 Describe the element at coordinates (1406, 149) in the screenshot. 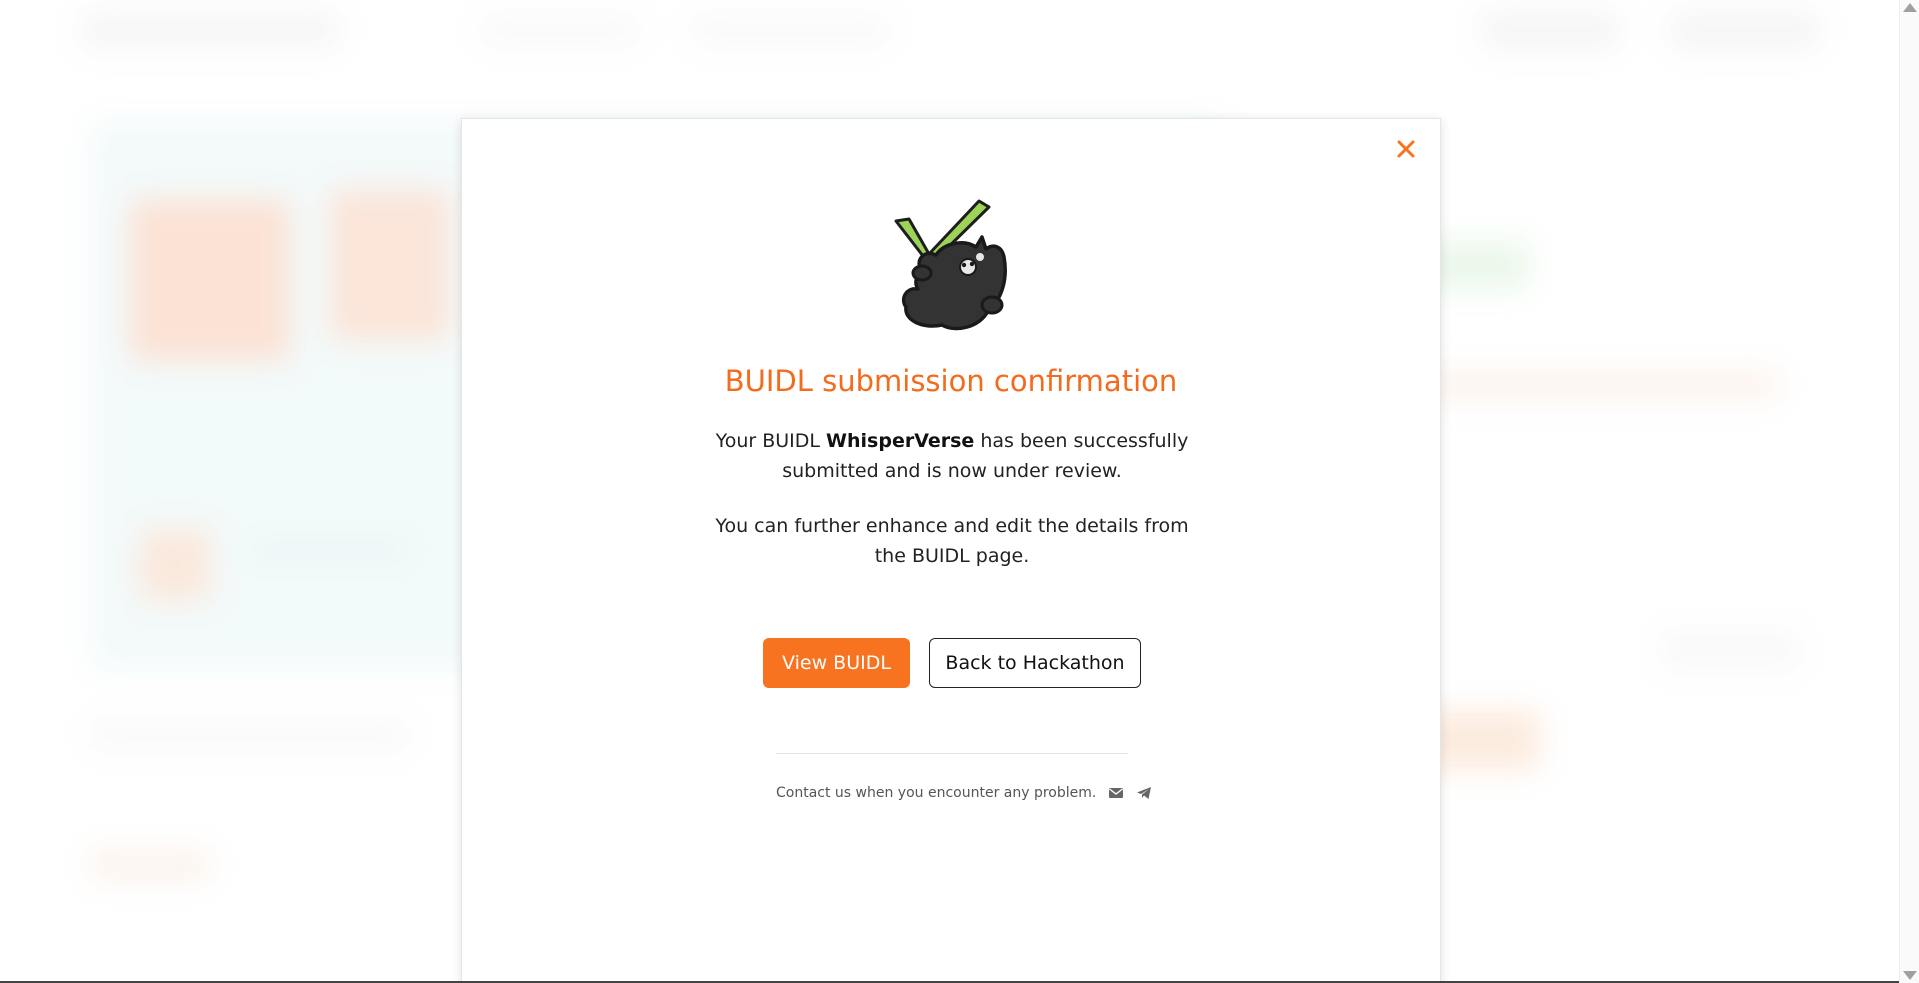

I see `close-icon` at that location.